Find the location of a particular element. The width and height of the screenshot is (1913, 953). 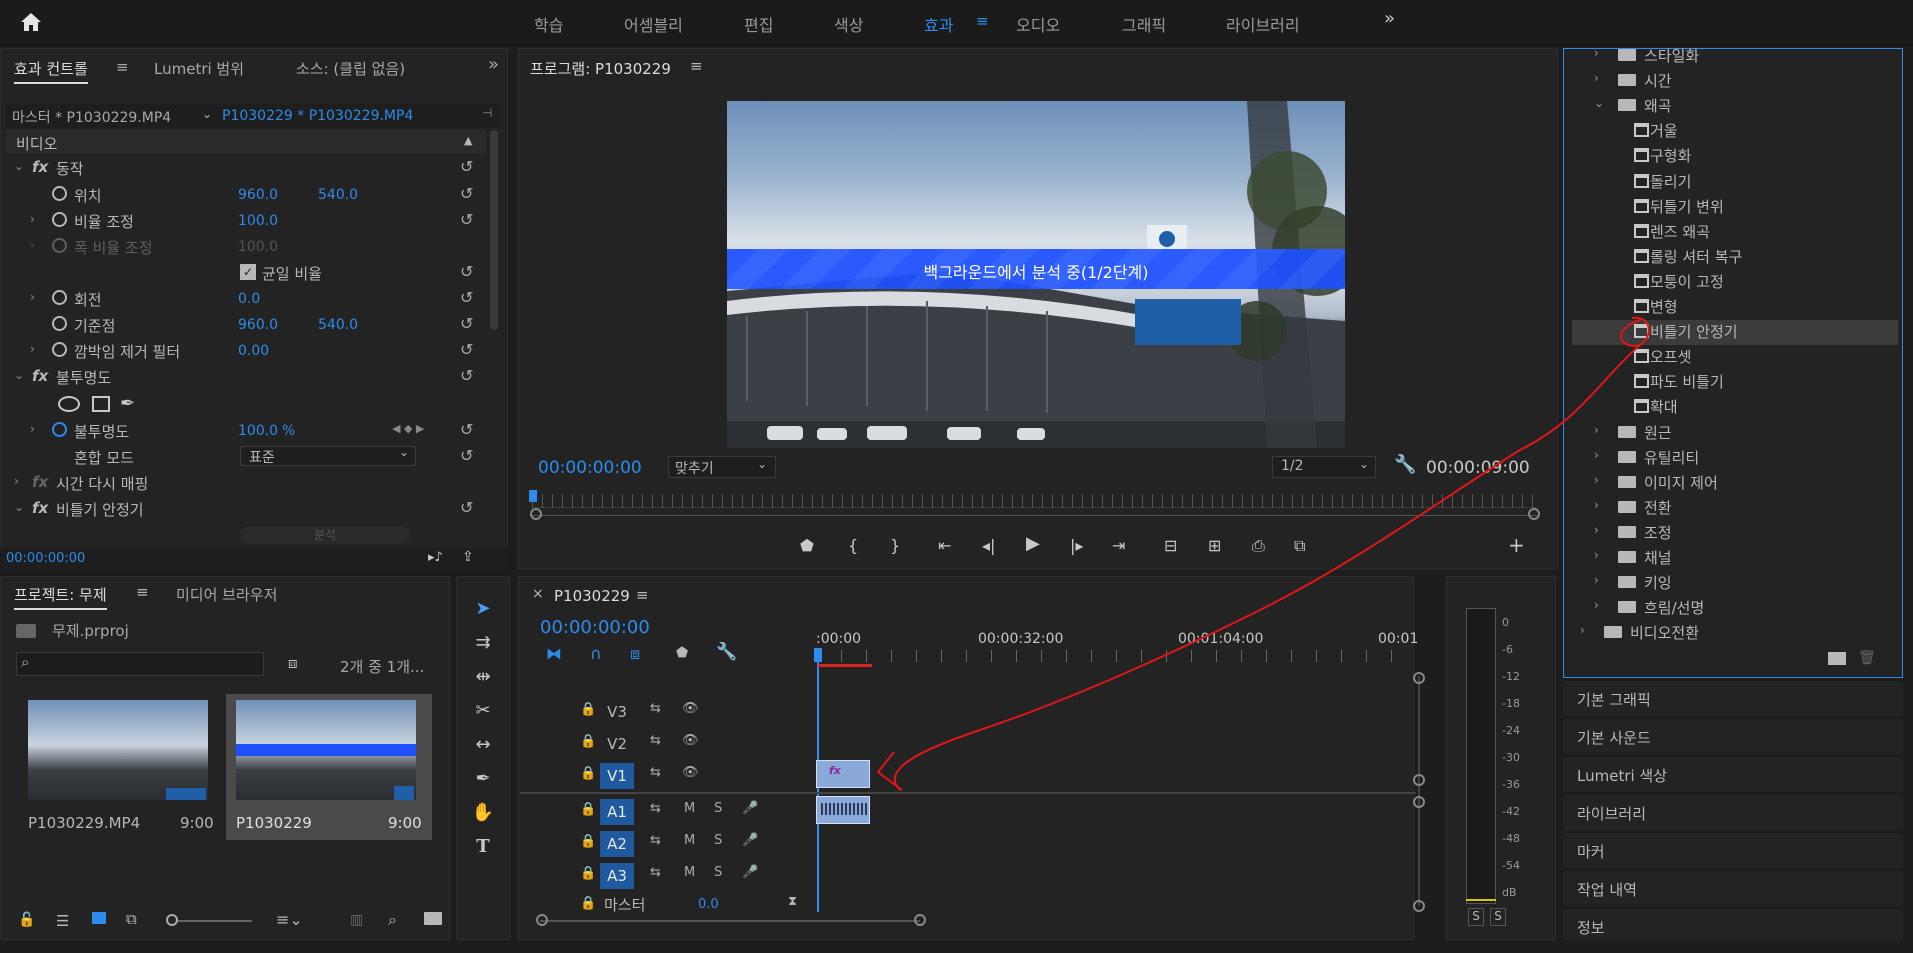

workspace-tab: 라이브러리 is located at coordinates (1263, 24).